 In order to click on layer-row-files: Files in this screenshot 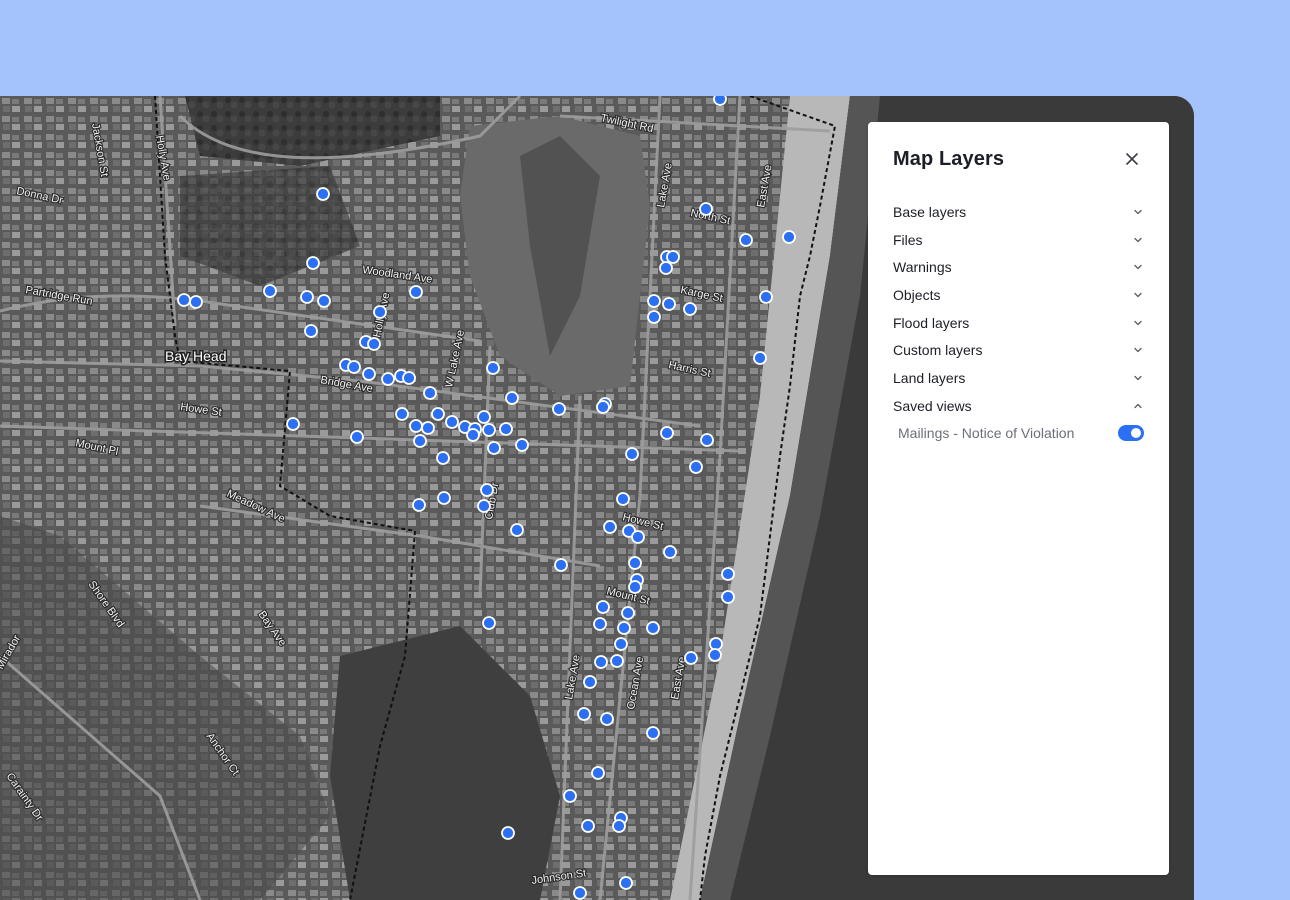, I will do `click(1018, 240)`.